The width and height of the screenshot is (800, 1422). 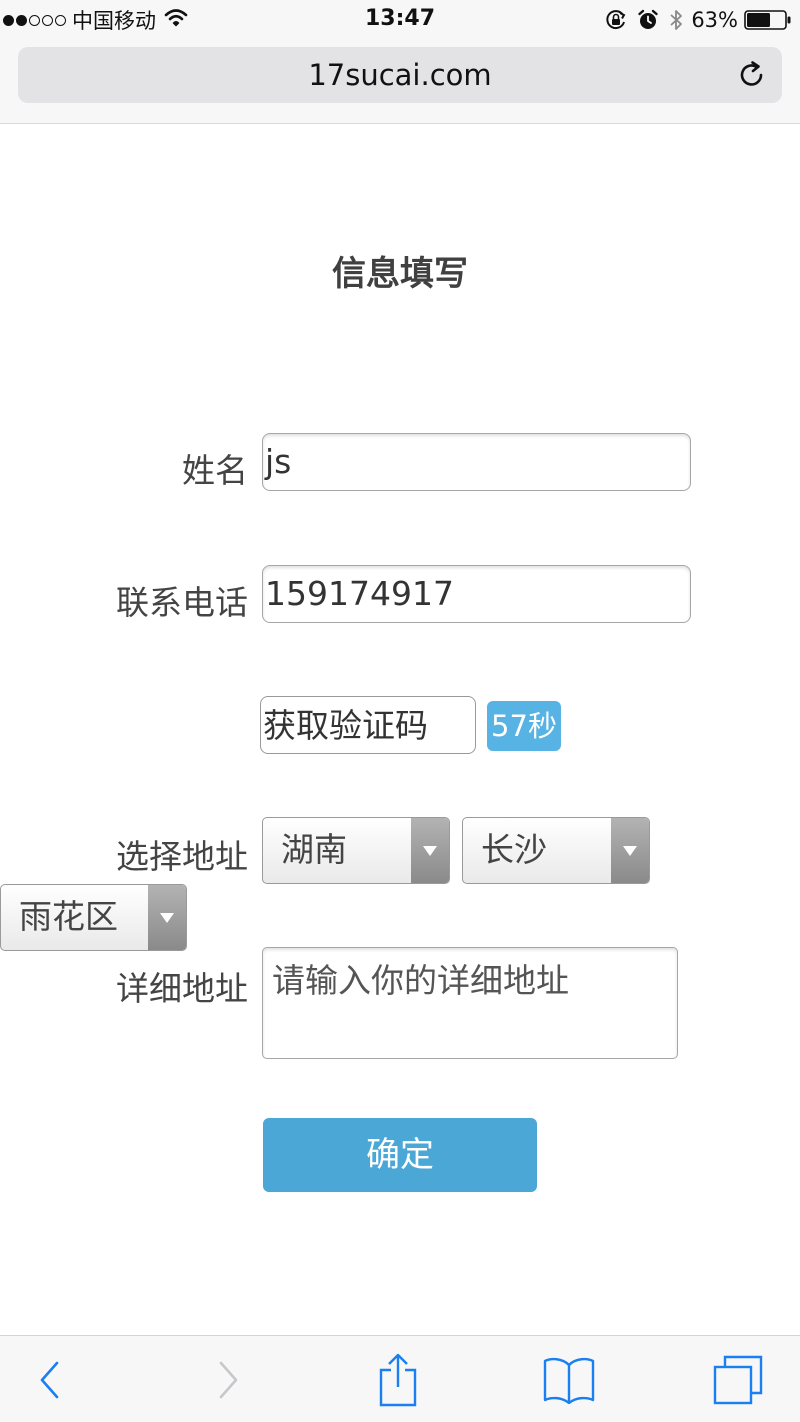 What do you see at coordinates (356, 850) in the screenshot?
I see `province-select: 湖南` at bounding box center [356, 850].